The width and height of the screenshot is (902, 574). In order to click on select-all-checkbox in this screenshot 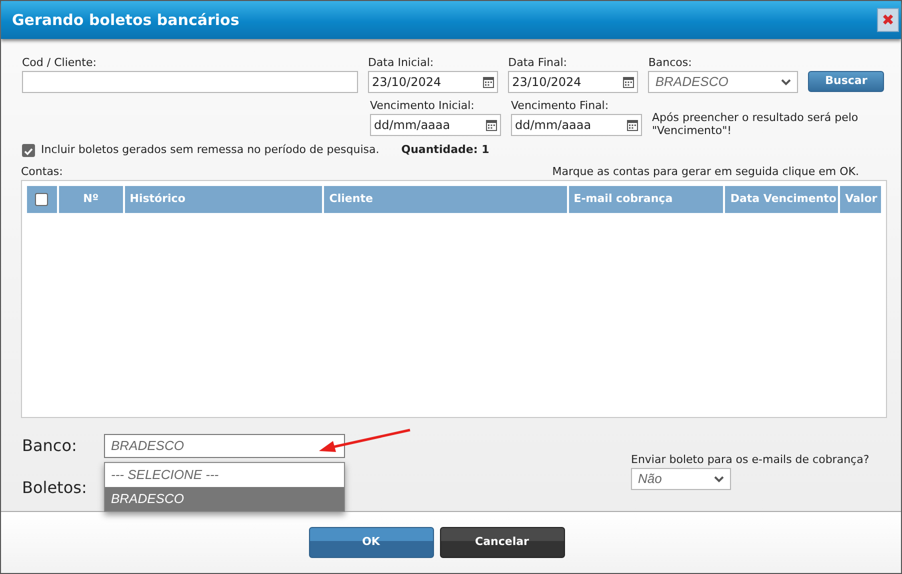, I will do `click(41, 199)`.